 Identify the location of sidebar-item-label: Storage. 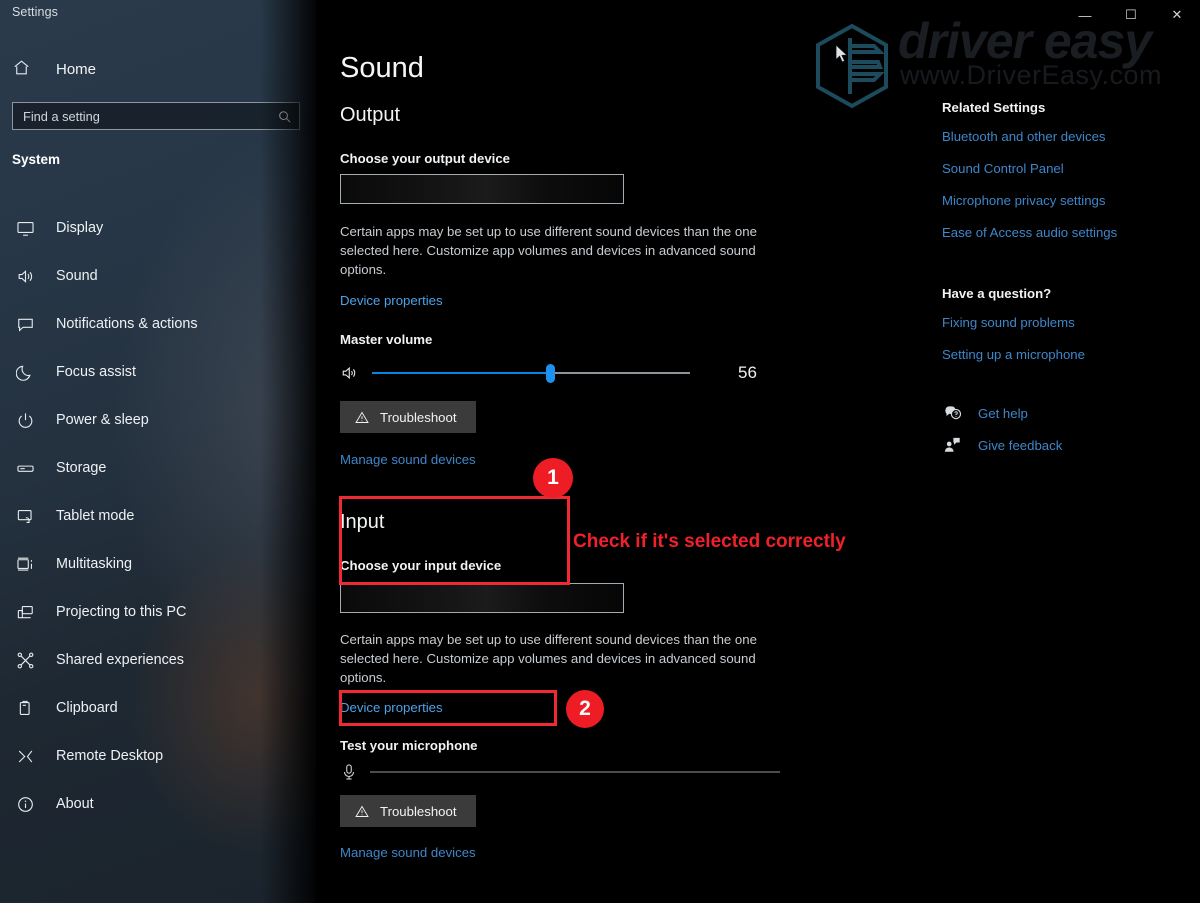
(81, 468).